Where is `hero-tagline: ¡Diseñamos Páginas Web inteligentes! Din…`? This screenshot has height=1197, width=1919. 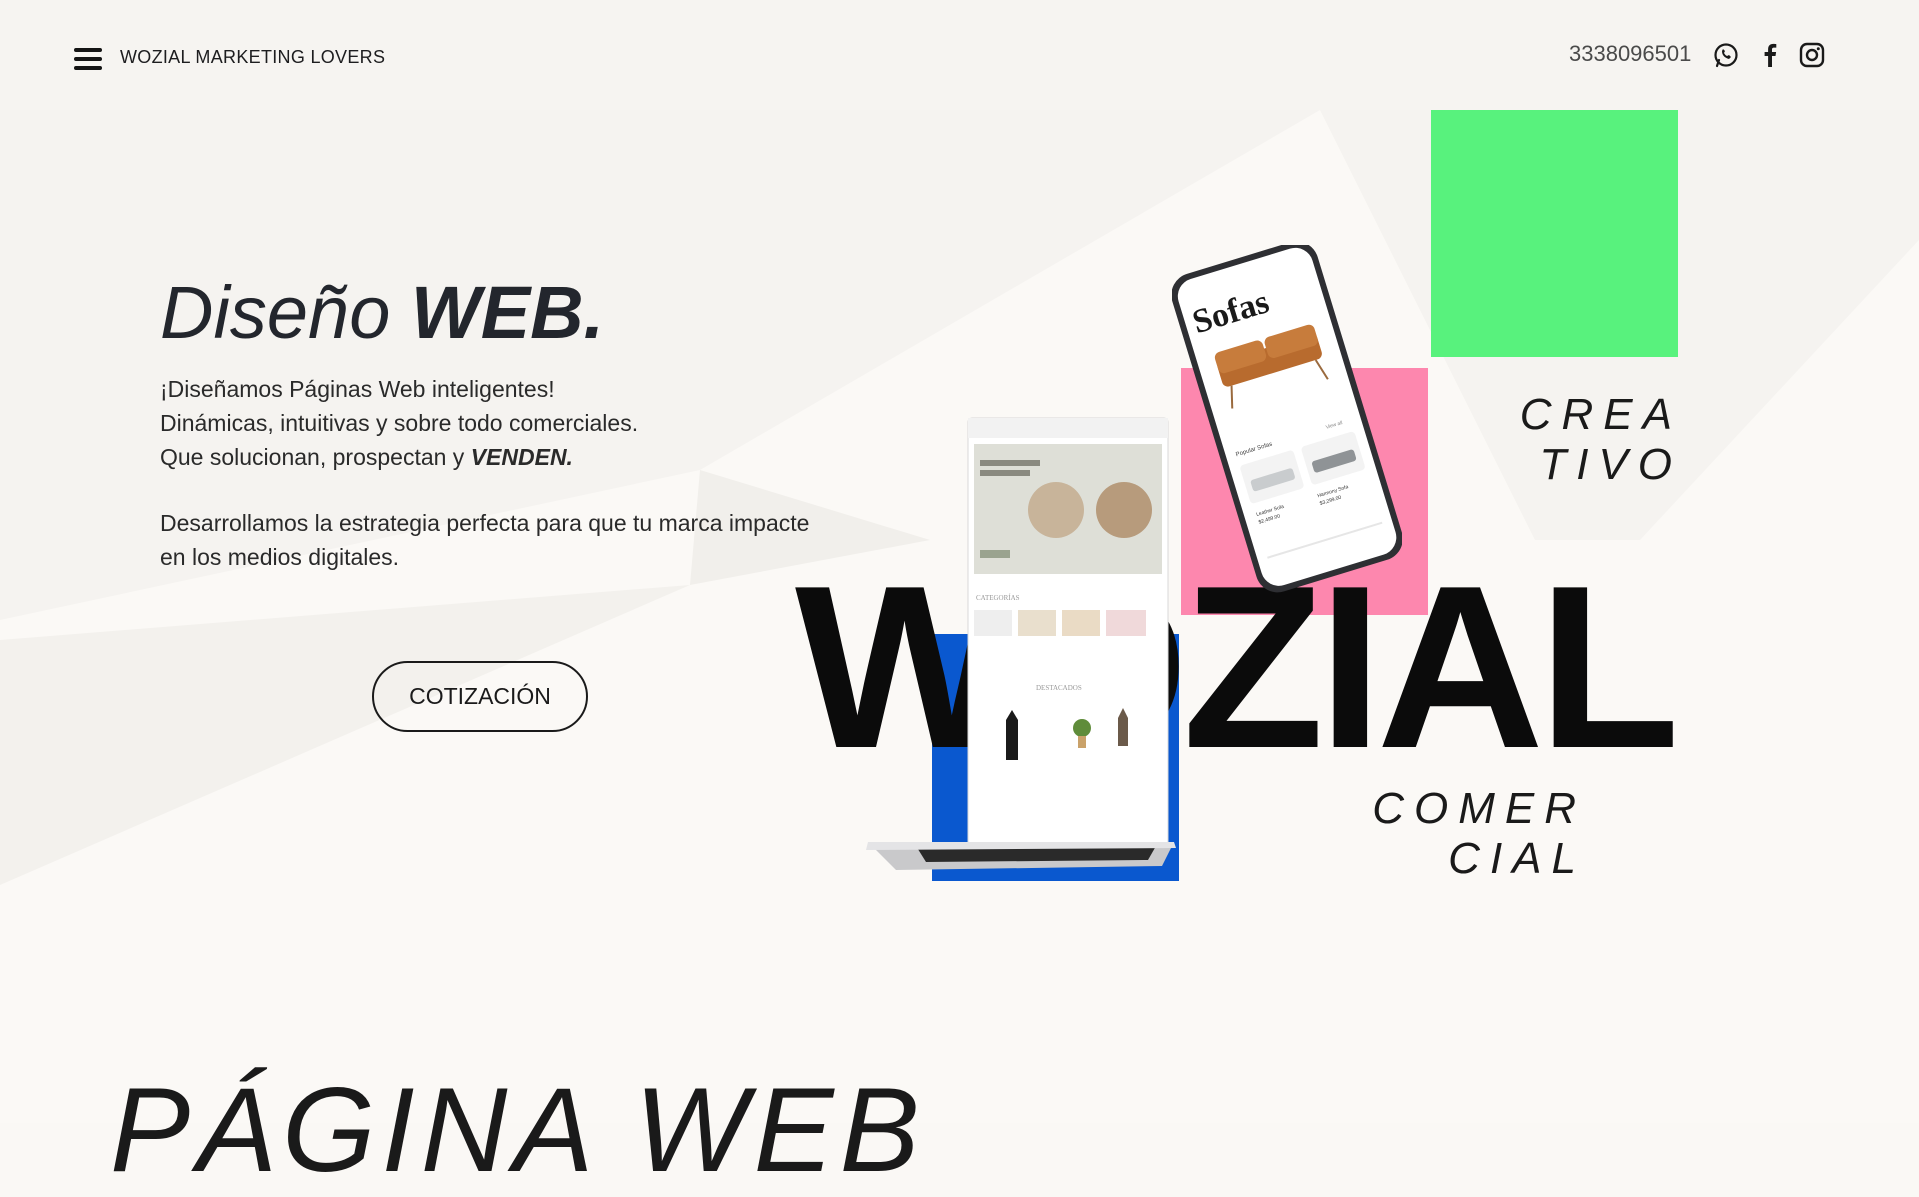 hero-tagline: ¡Diseñamos Páginas Web inteligentes! Din… is located at coordinates (399, 423).